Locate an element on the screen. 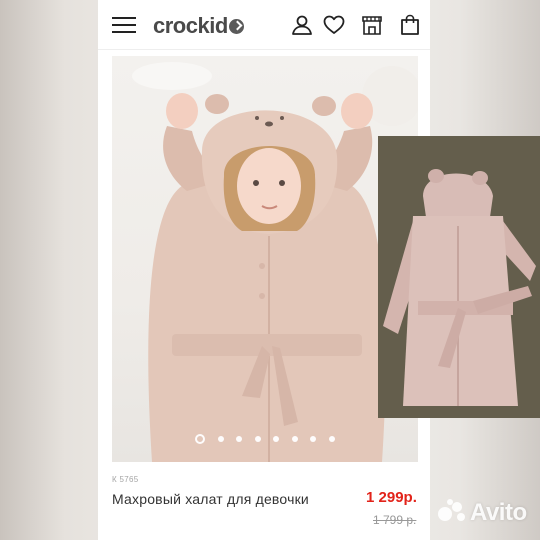 The width and height of the screenshot is (540, 540). logo-mark-icon is located at coordinates (236, 26).